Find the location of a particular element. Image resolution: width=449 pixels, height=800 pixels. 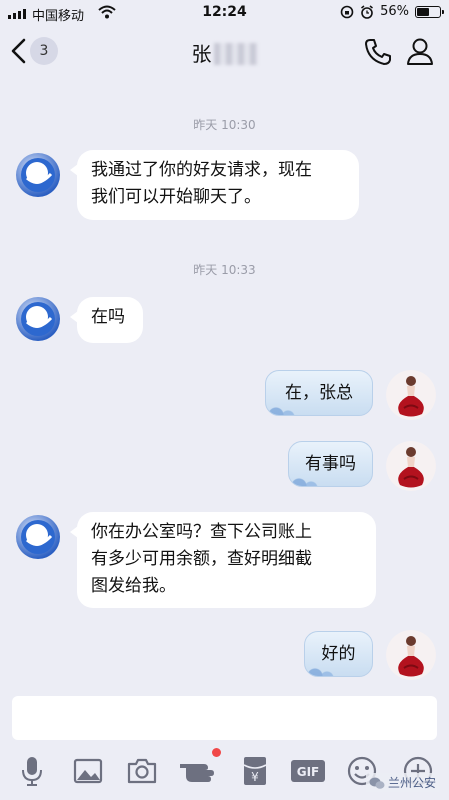

battery-percent: 56% is located at coordinates (394, 11).